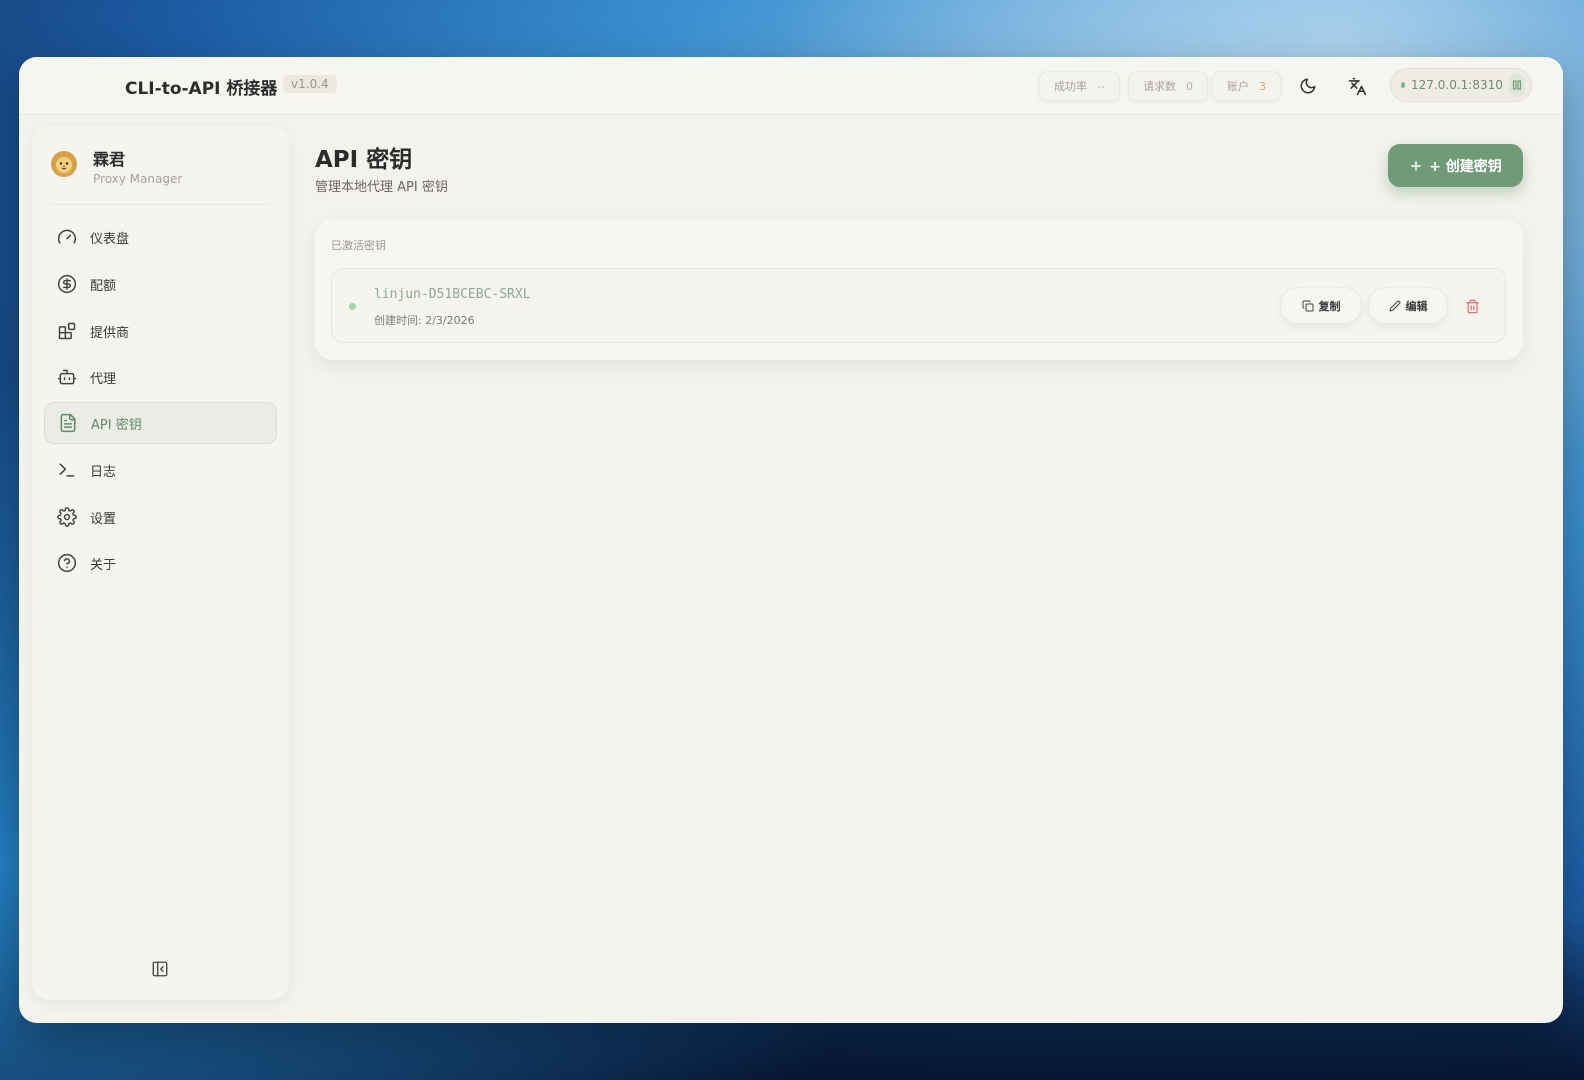 The image size is (1584, 1080). I want to click on blocks-icon, so click(67, 331).